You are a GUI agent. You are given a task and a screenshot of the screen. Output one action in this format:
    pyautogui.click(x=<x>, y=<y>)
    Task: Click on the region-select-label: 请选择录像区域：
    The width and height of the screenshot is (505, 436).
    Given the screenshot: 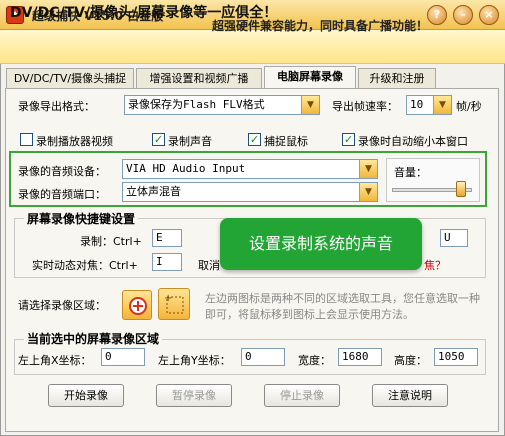 What is the action you would take?
    pyautogui.click(x=62, y=305)
    